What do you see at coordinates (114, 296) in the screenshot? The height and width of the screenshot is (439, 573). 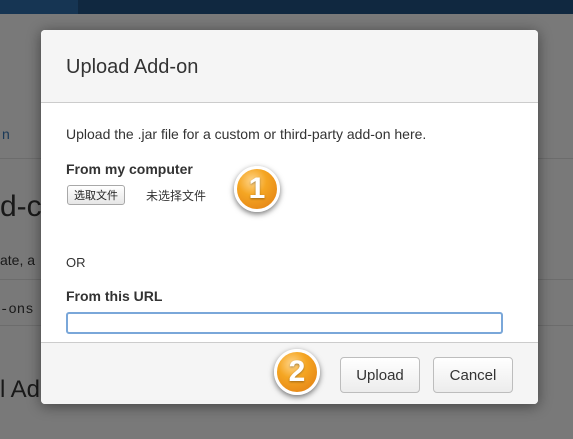 I see `from-url-label: From this URL` at bounding box center [114, 296].